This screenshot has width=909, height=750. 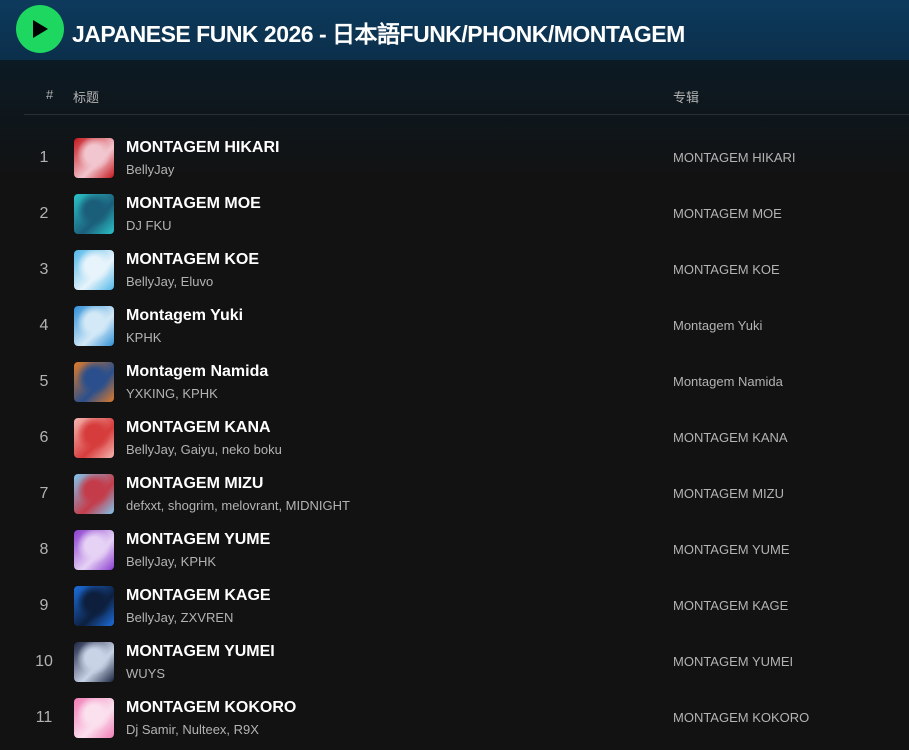 What do you see at coordinates (50, 94) in the screenshot?
I see `column-number-header: #` at bounding box center [50, 94].